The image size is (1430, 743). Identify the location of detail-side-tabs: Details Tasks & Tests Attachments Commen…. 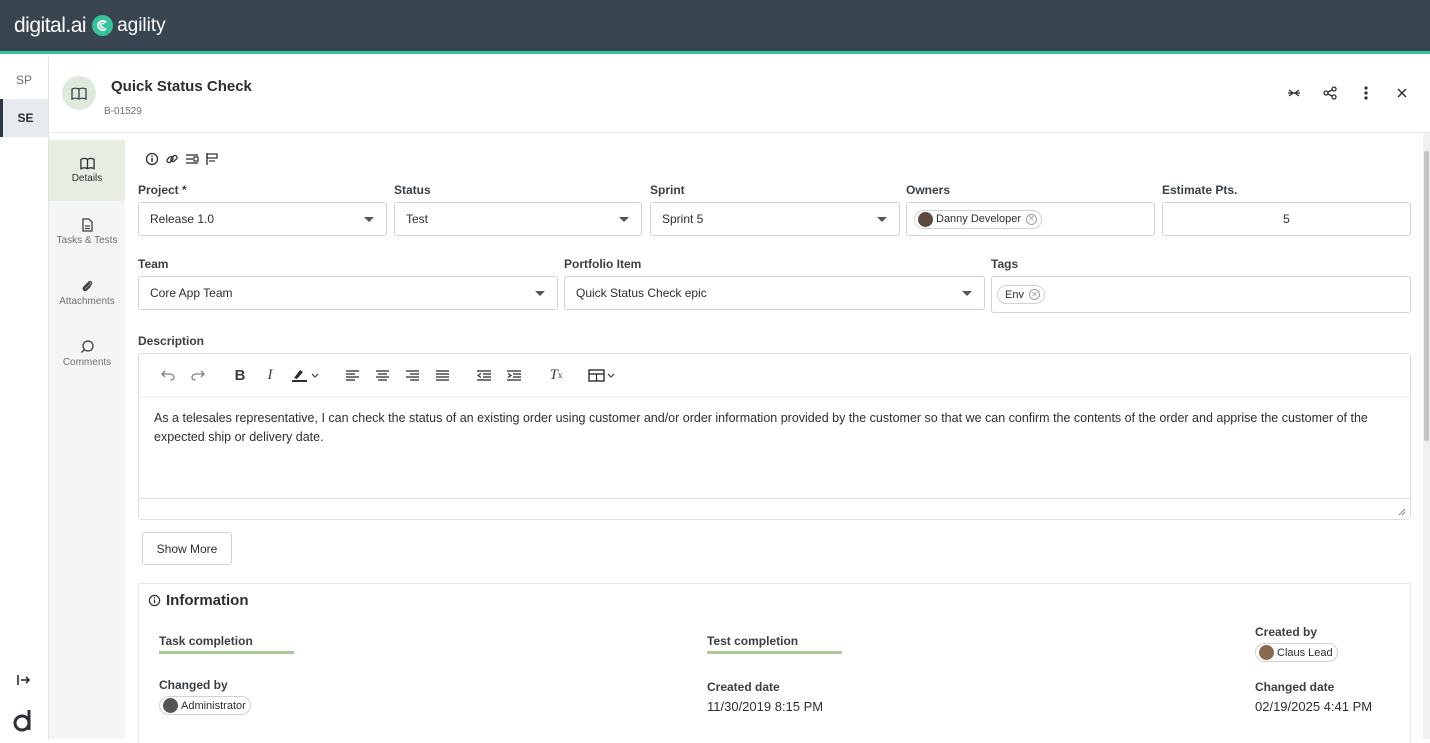
(87, 439).